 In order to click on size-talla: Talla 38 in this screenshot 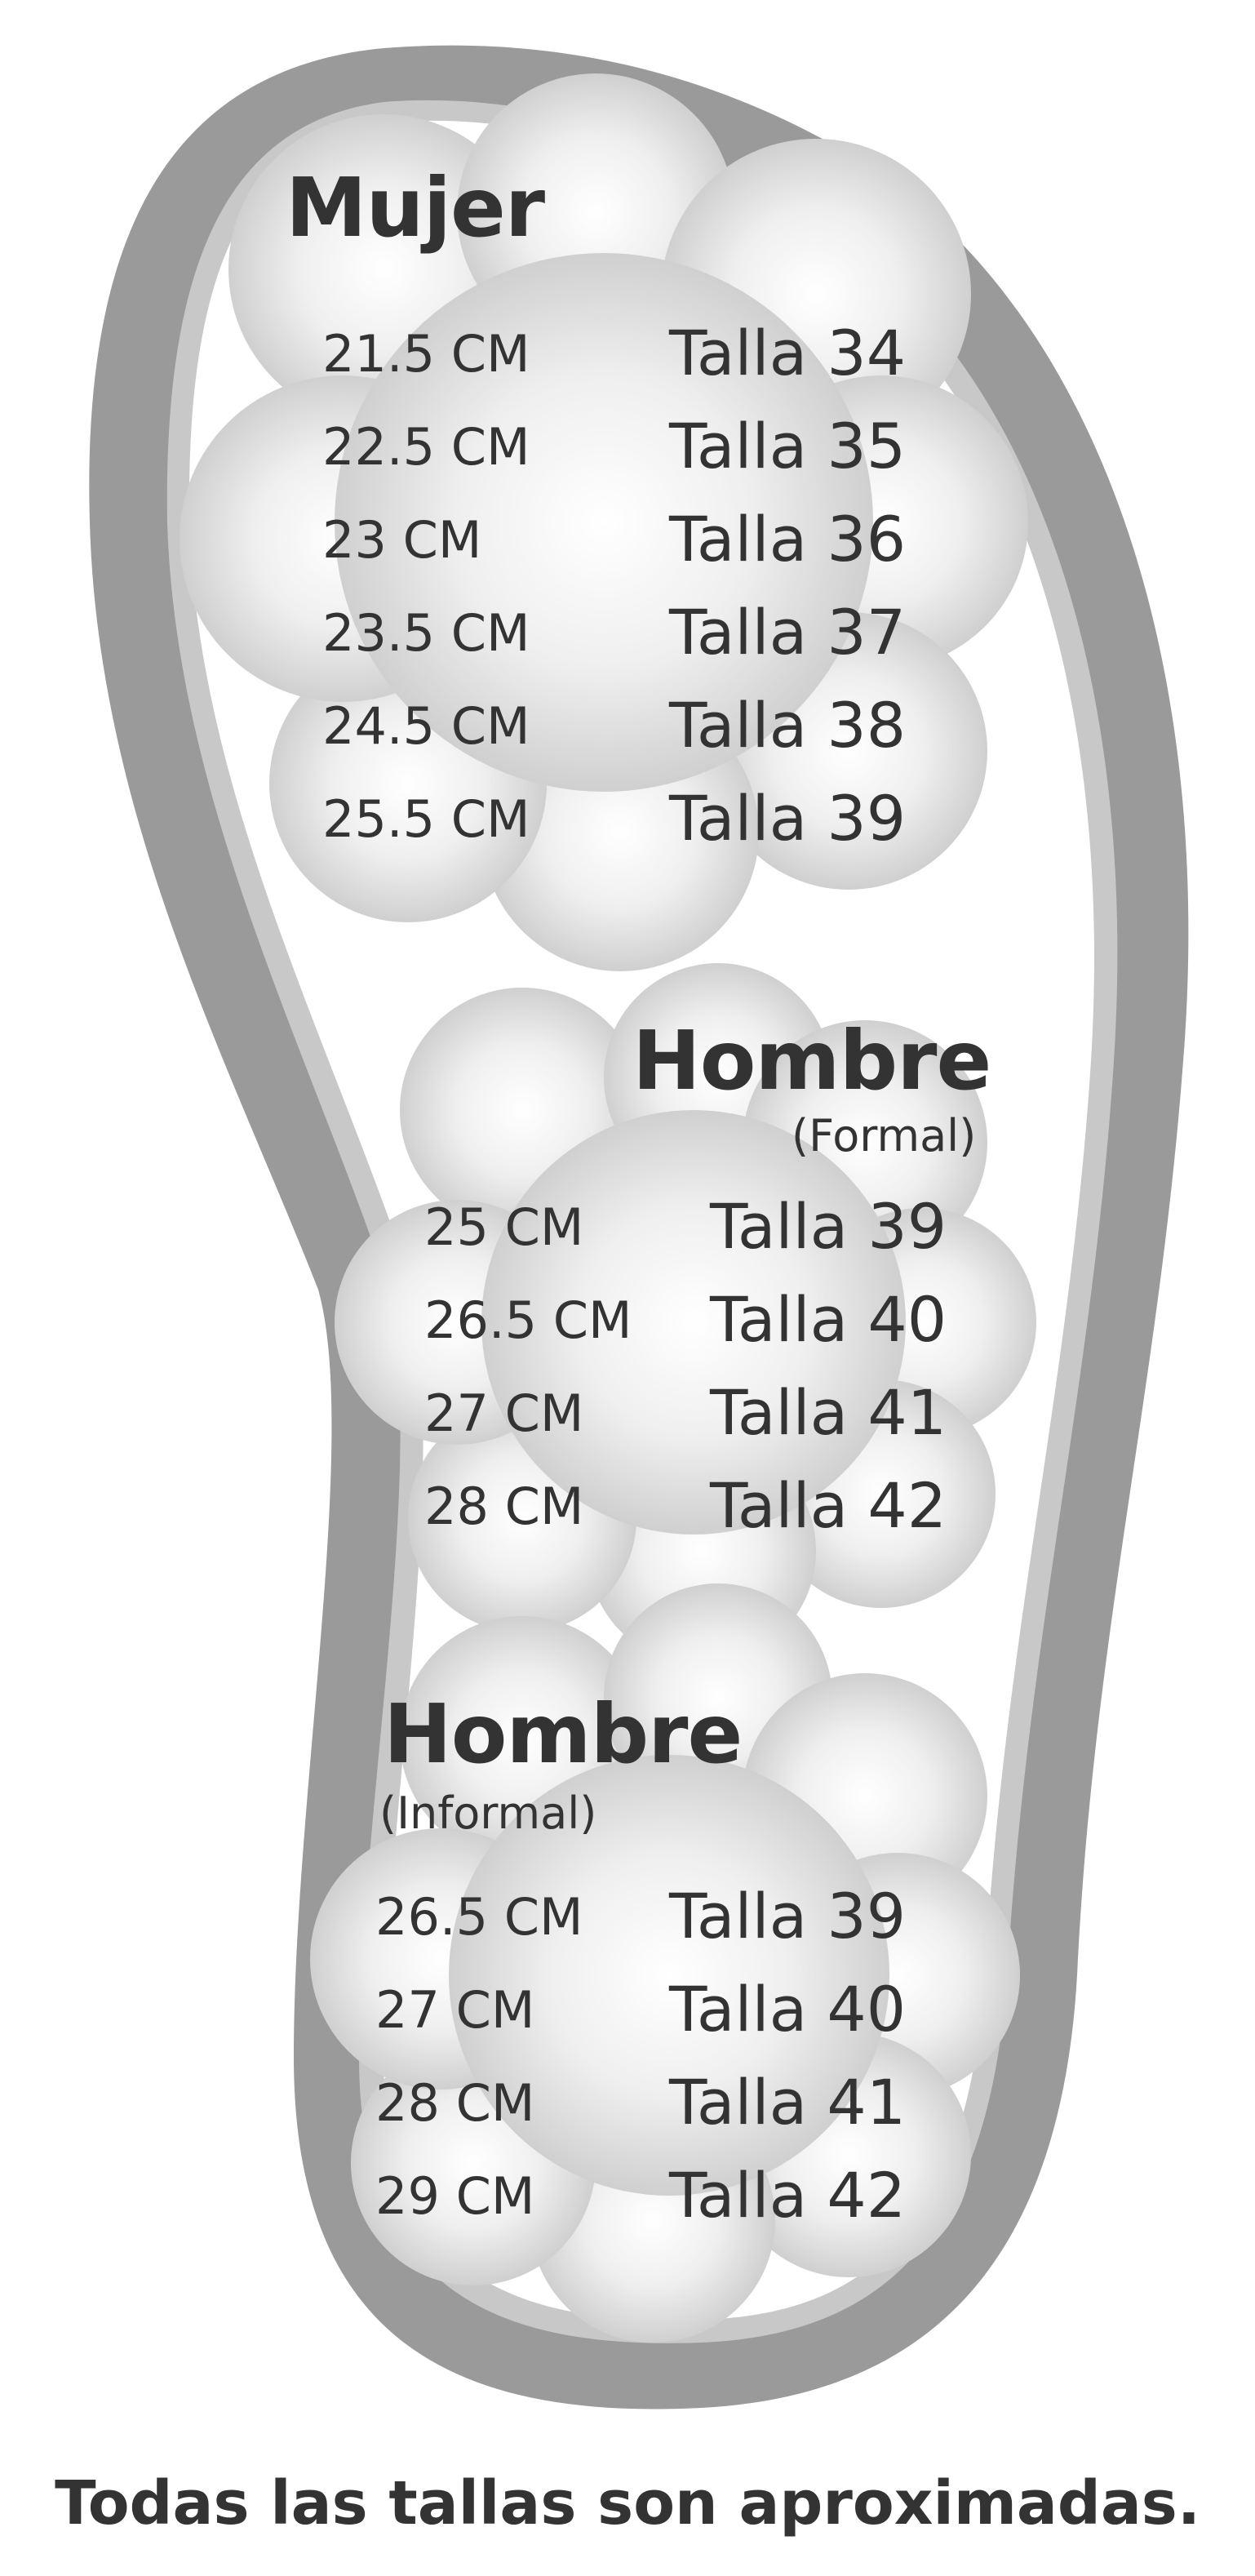, I will do `click(788, 725)`.